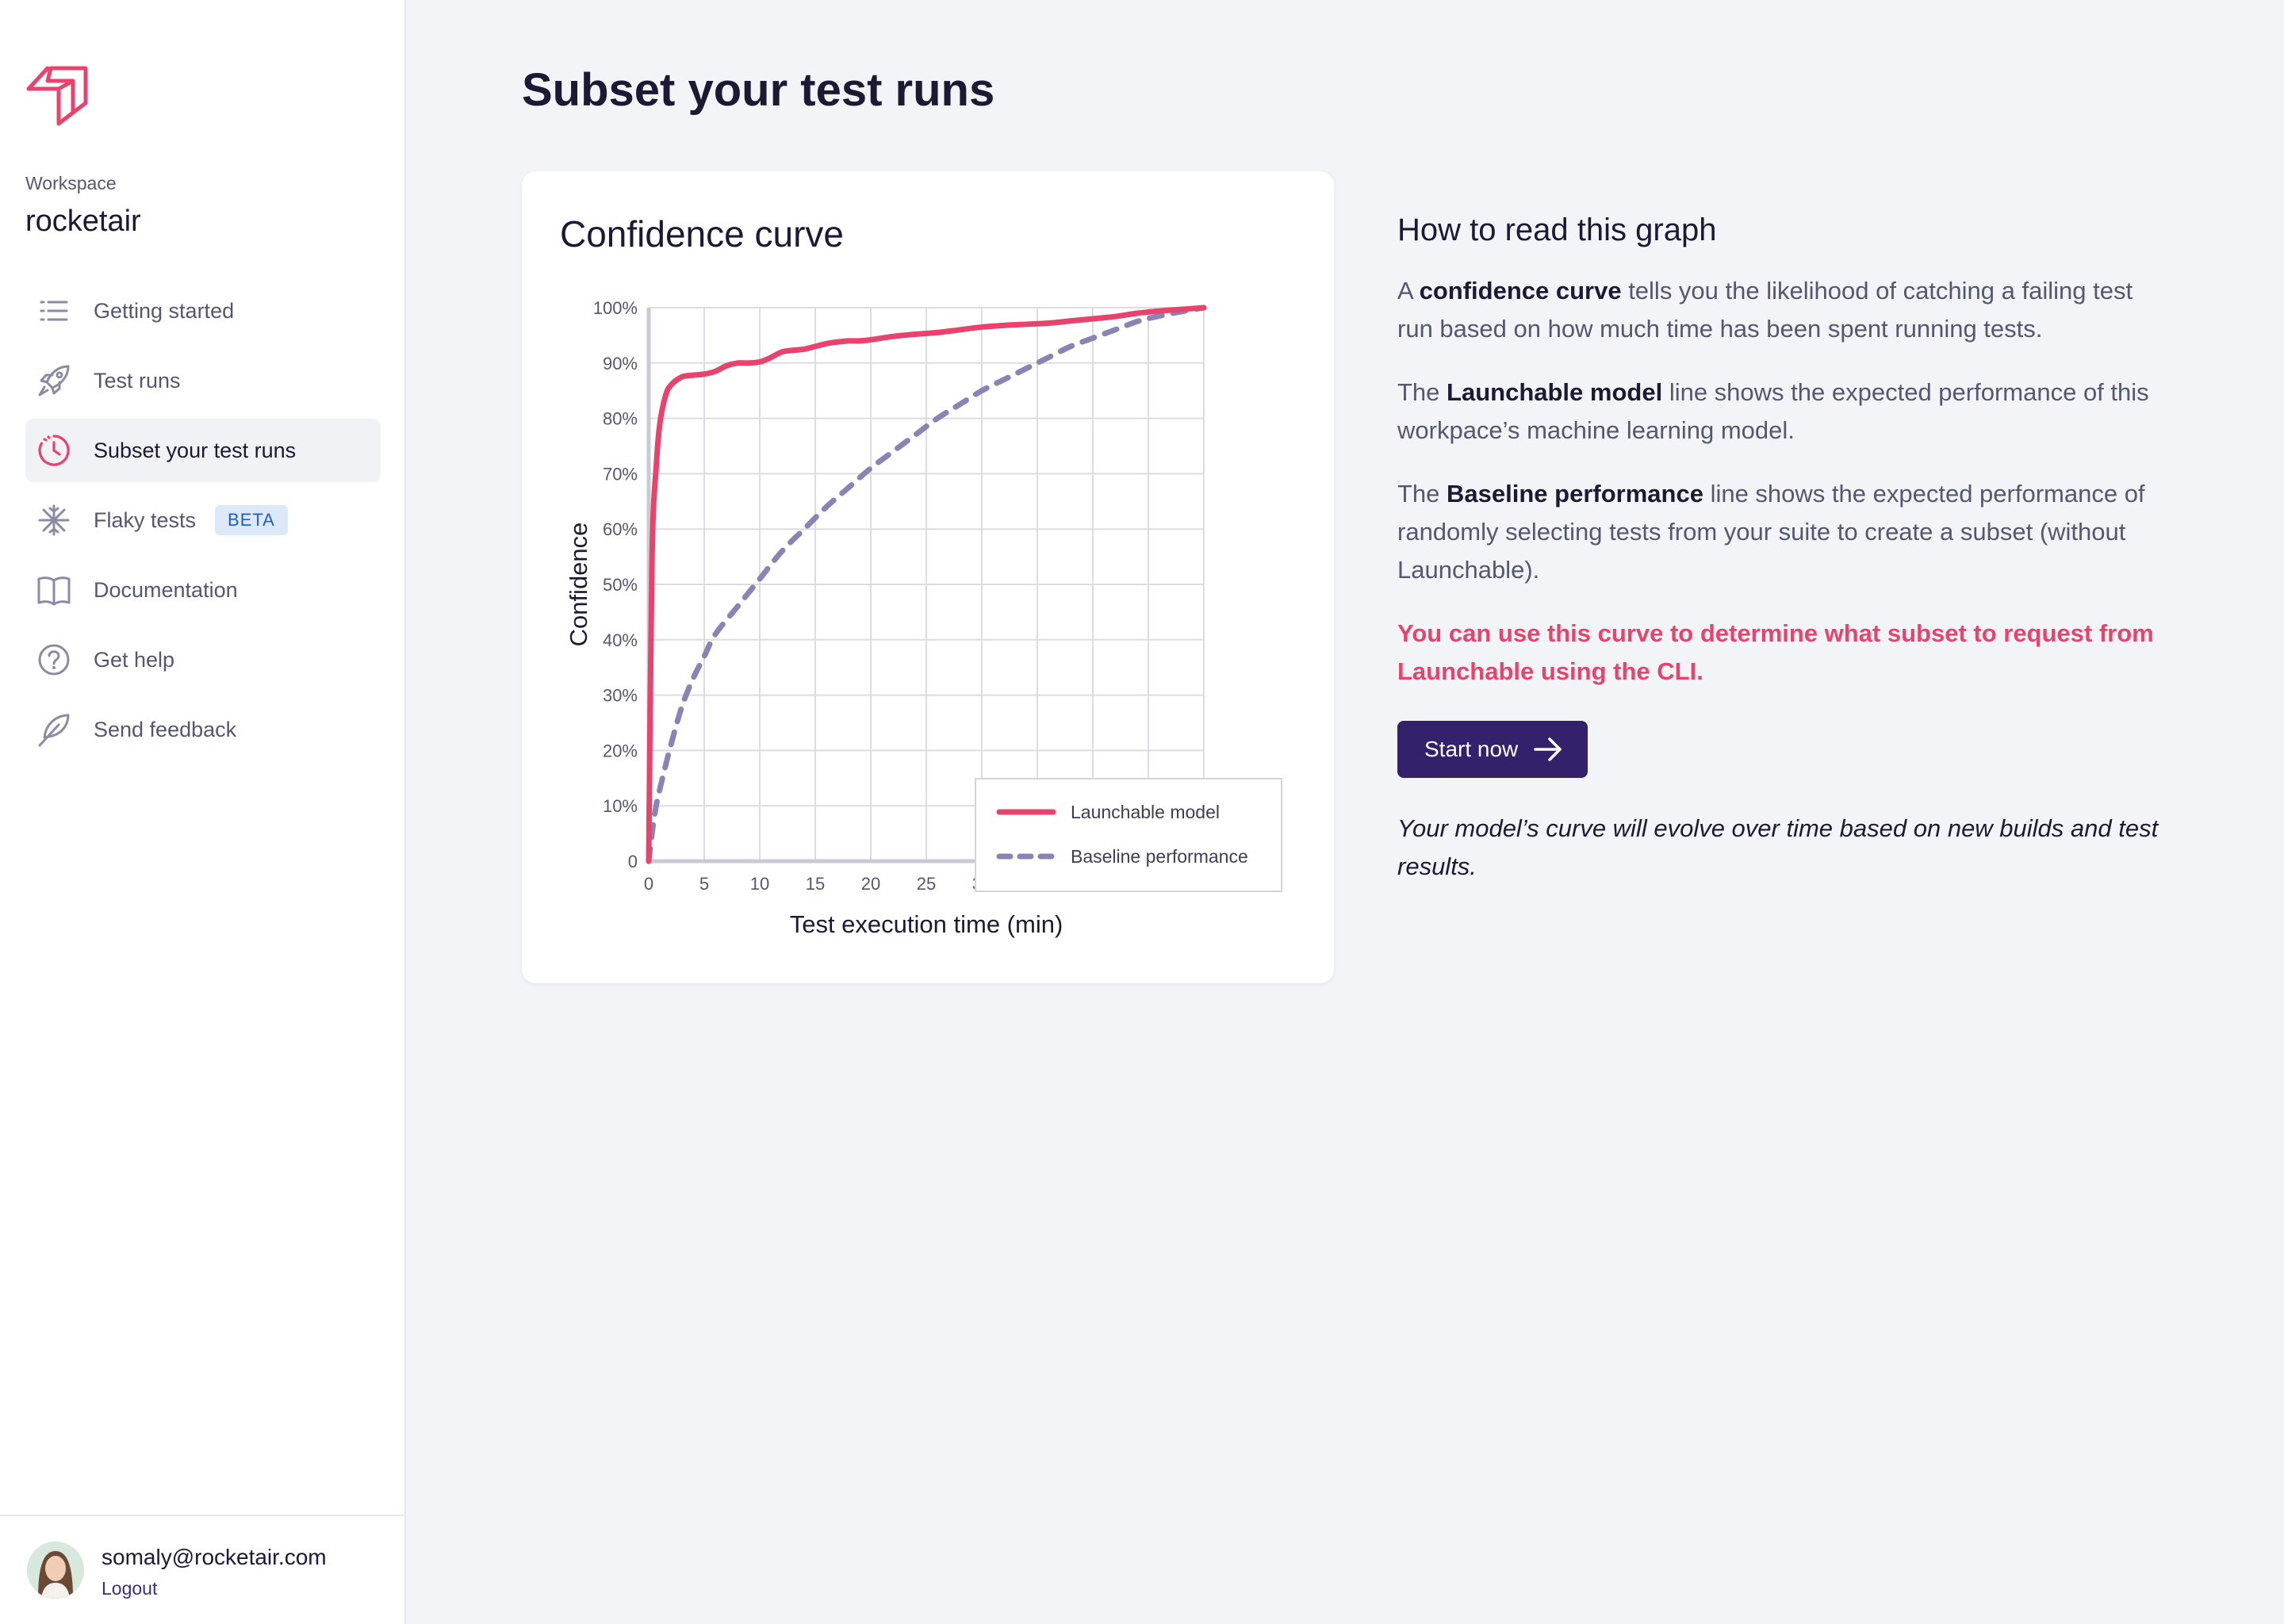  Describe the element at coordinates (137, 380) in the screenshot. I see `sidebar-item-label: Test runs` at that location.